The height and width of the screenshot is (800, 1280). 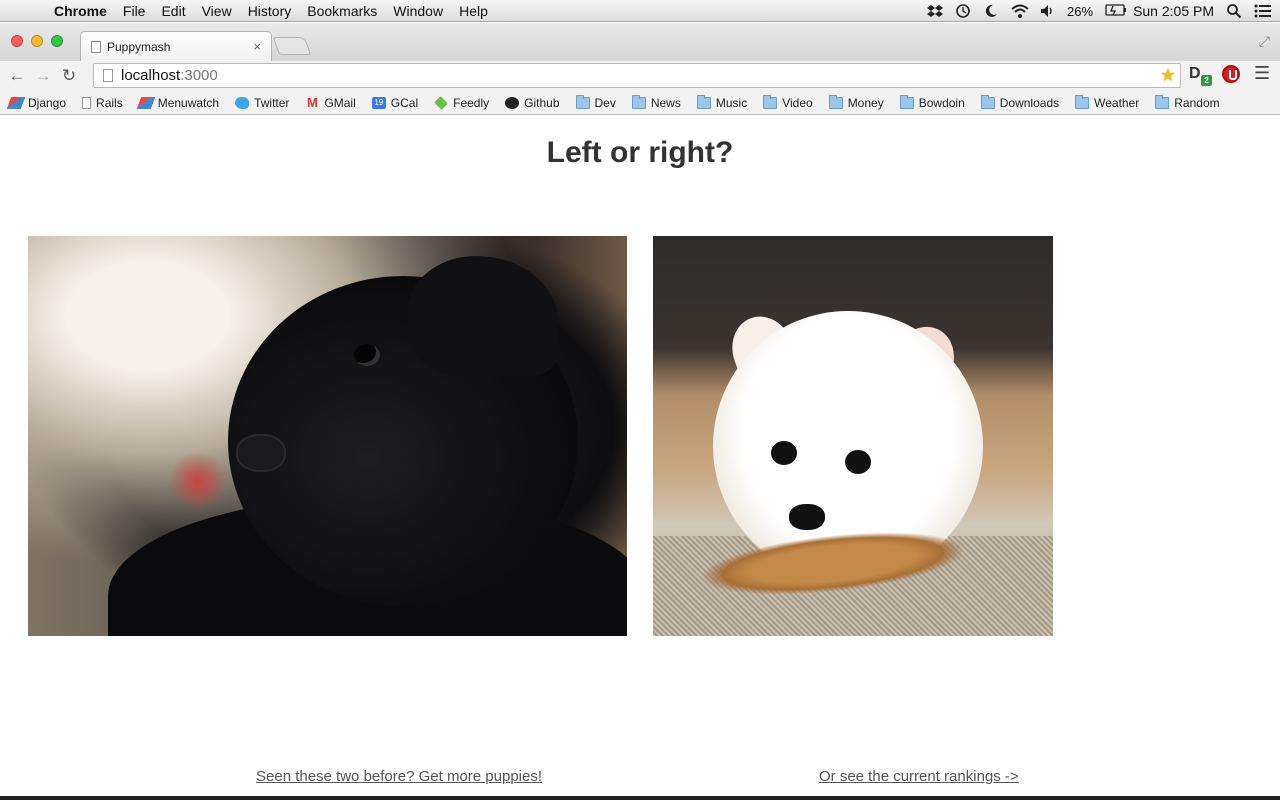 I want to click on bookmark-label: Downloads, so click(x=1029, y=102).